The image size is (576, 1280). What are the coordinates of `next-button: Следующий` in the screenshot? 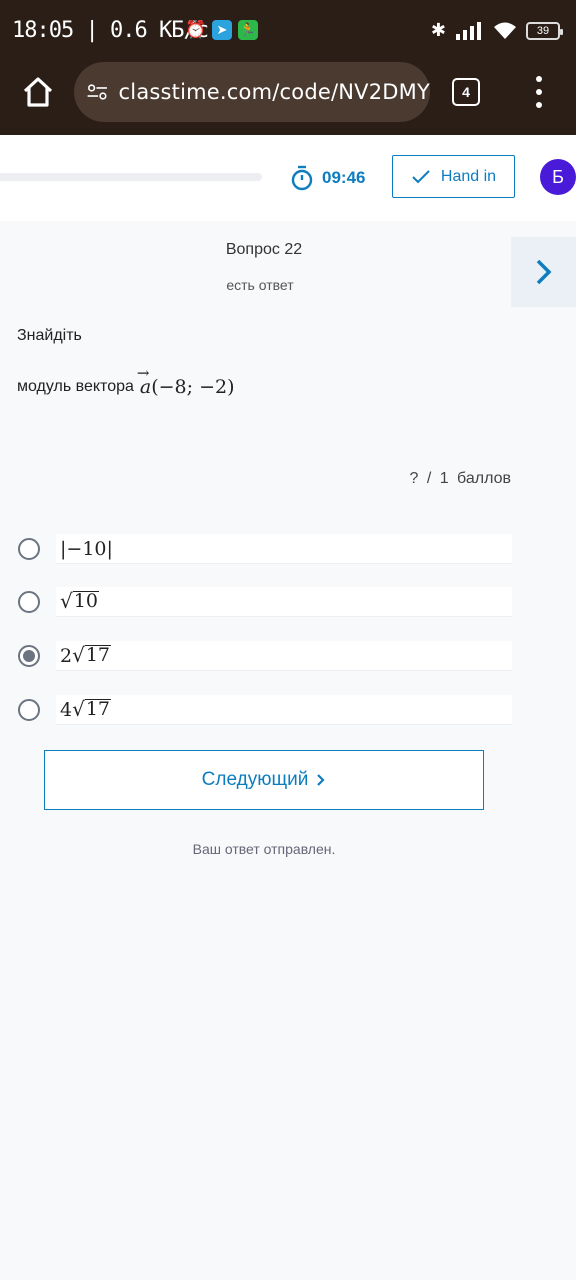 It's located at (264, 780).